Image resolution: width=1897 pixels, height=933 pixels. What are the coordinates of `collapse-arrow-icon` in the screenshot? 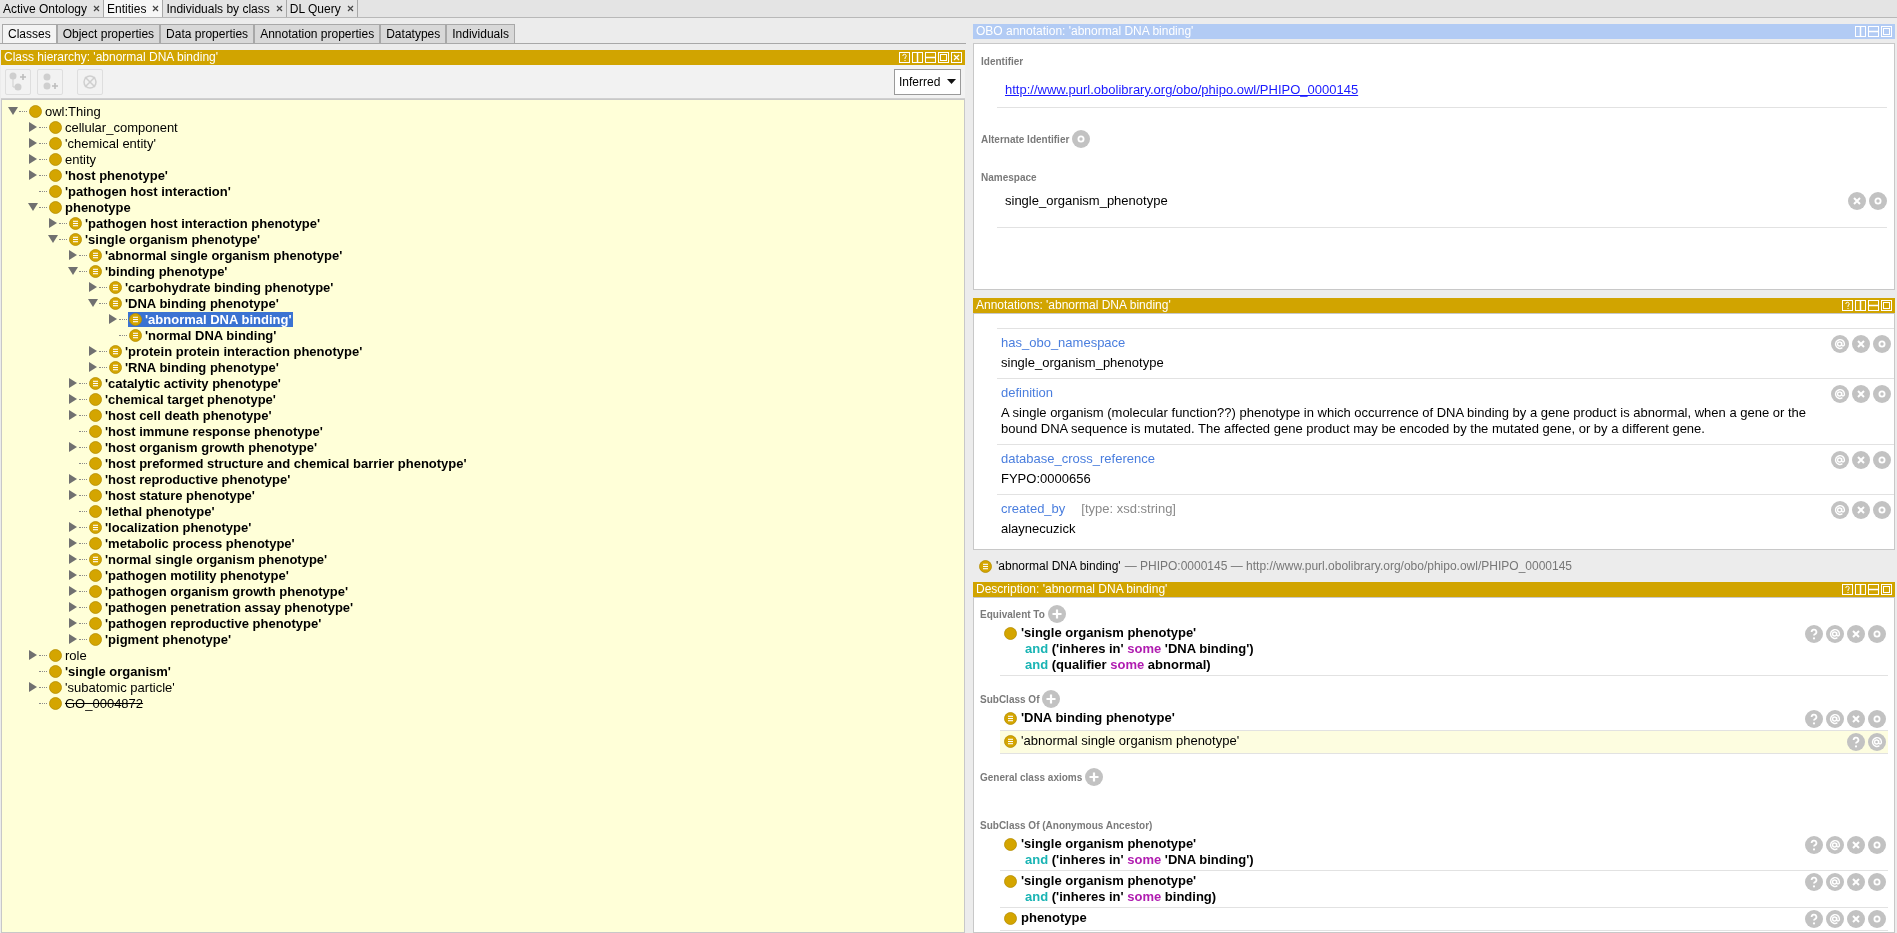 It's located at (53, 239).